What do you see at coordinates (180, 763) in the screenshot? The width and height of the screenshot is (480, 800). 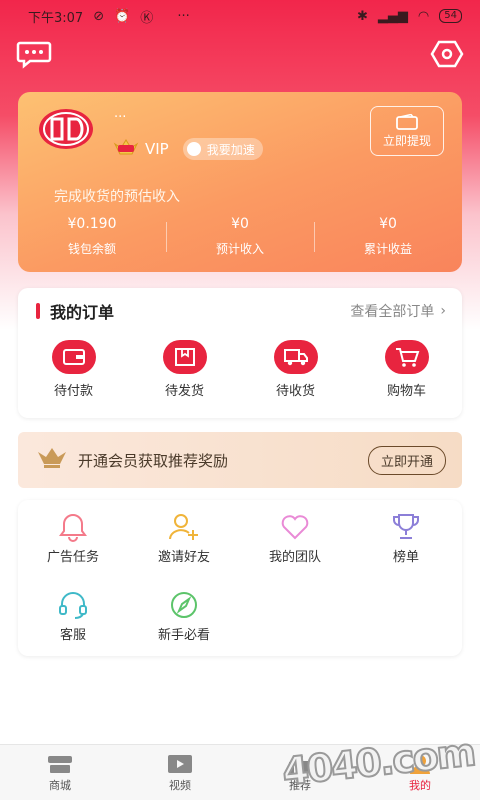 I see `video-icon` at bounding box center [180, 763].